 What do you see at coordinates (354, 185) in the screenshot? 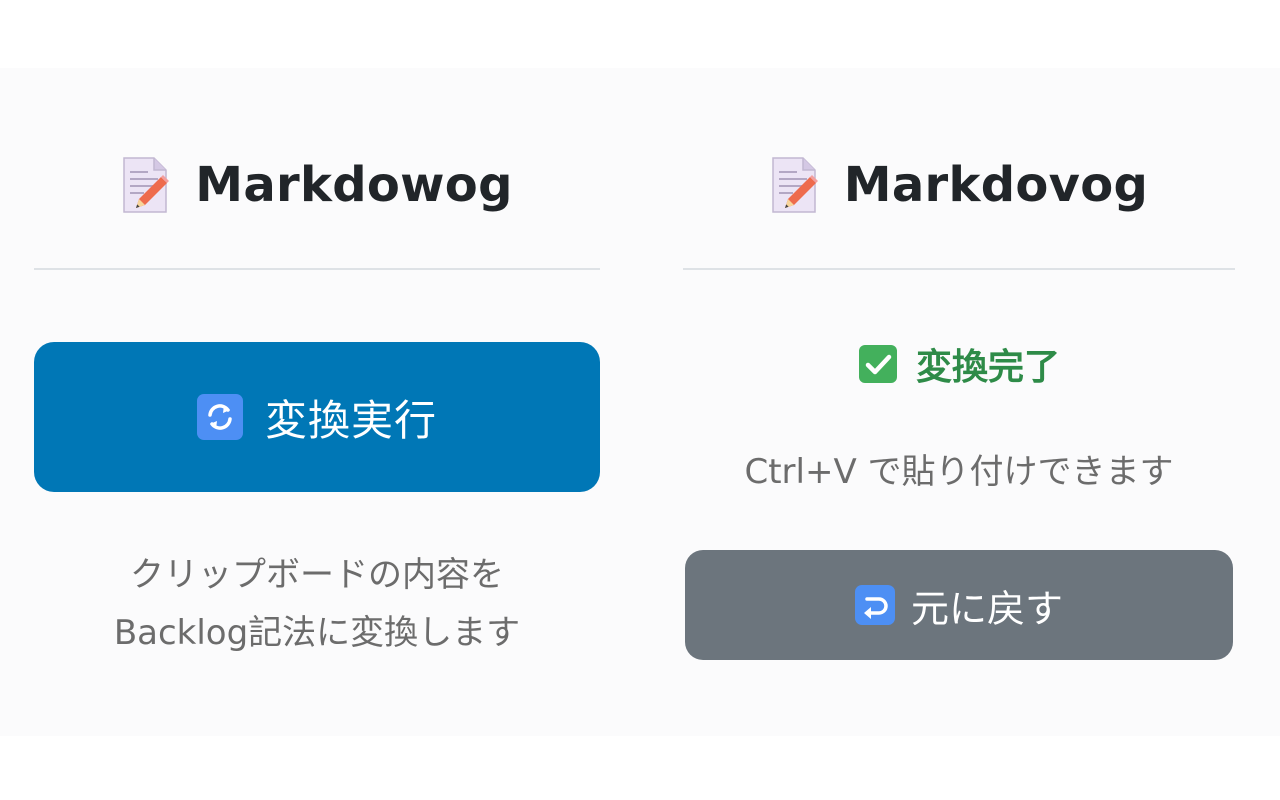
I see `app-title: Markdowog` at bounding box center [354, 185].